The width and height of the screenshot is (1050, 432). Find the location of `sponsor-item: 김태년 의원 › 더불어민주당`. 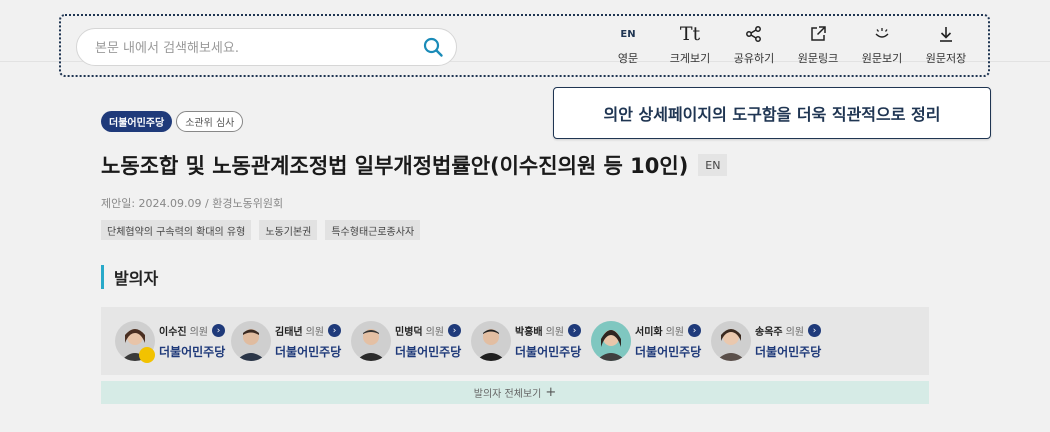

sponsor-item: 김태년 의원 › 더불어민주당 is located at coordinates (291, 343).